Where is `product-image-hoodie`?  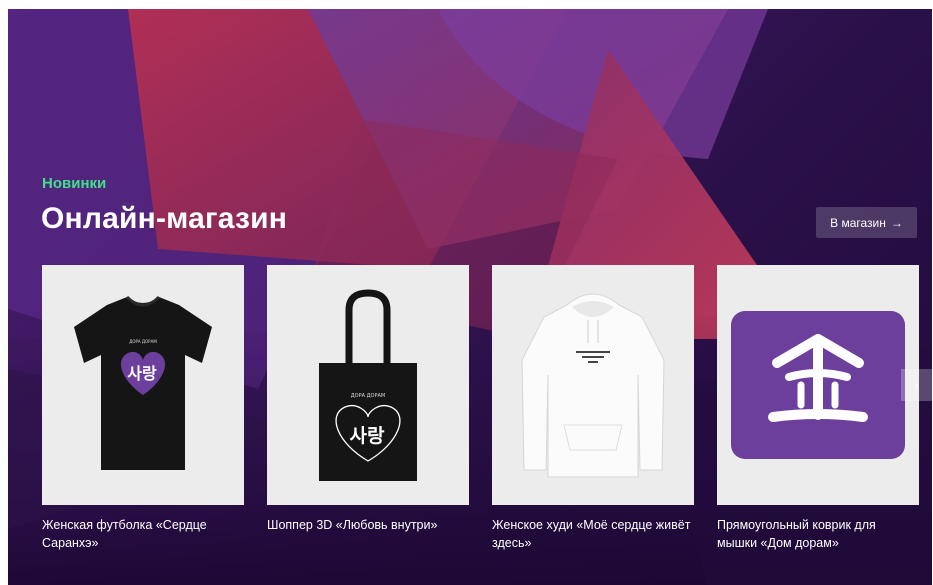
product-image-hoodie is located at coordinates (593, 385).